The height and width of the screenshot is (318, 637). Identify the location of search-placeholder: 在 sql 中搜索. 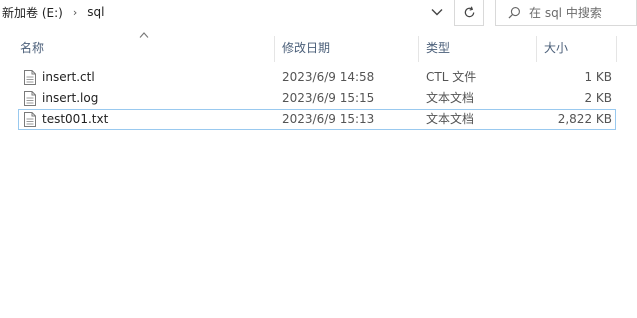
(565, 13).